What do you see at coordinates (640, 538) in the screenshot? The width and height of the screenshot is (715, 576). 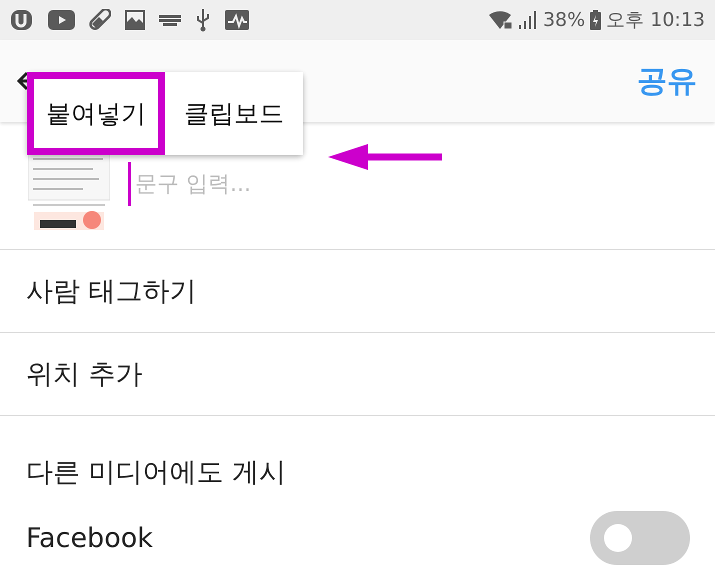 I see `toggle-switch` at bounding box center [640, 538].